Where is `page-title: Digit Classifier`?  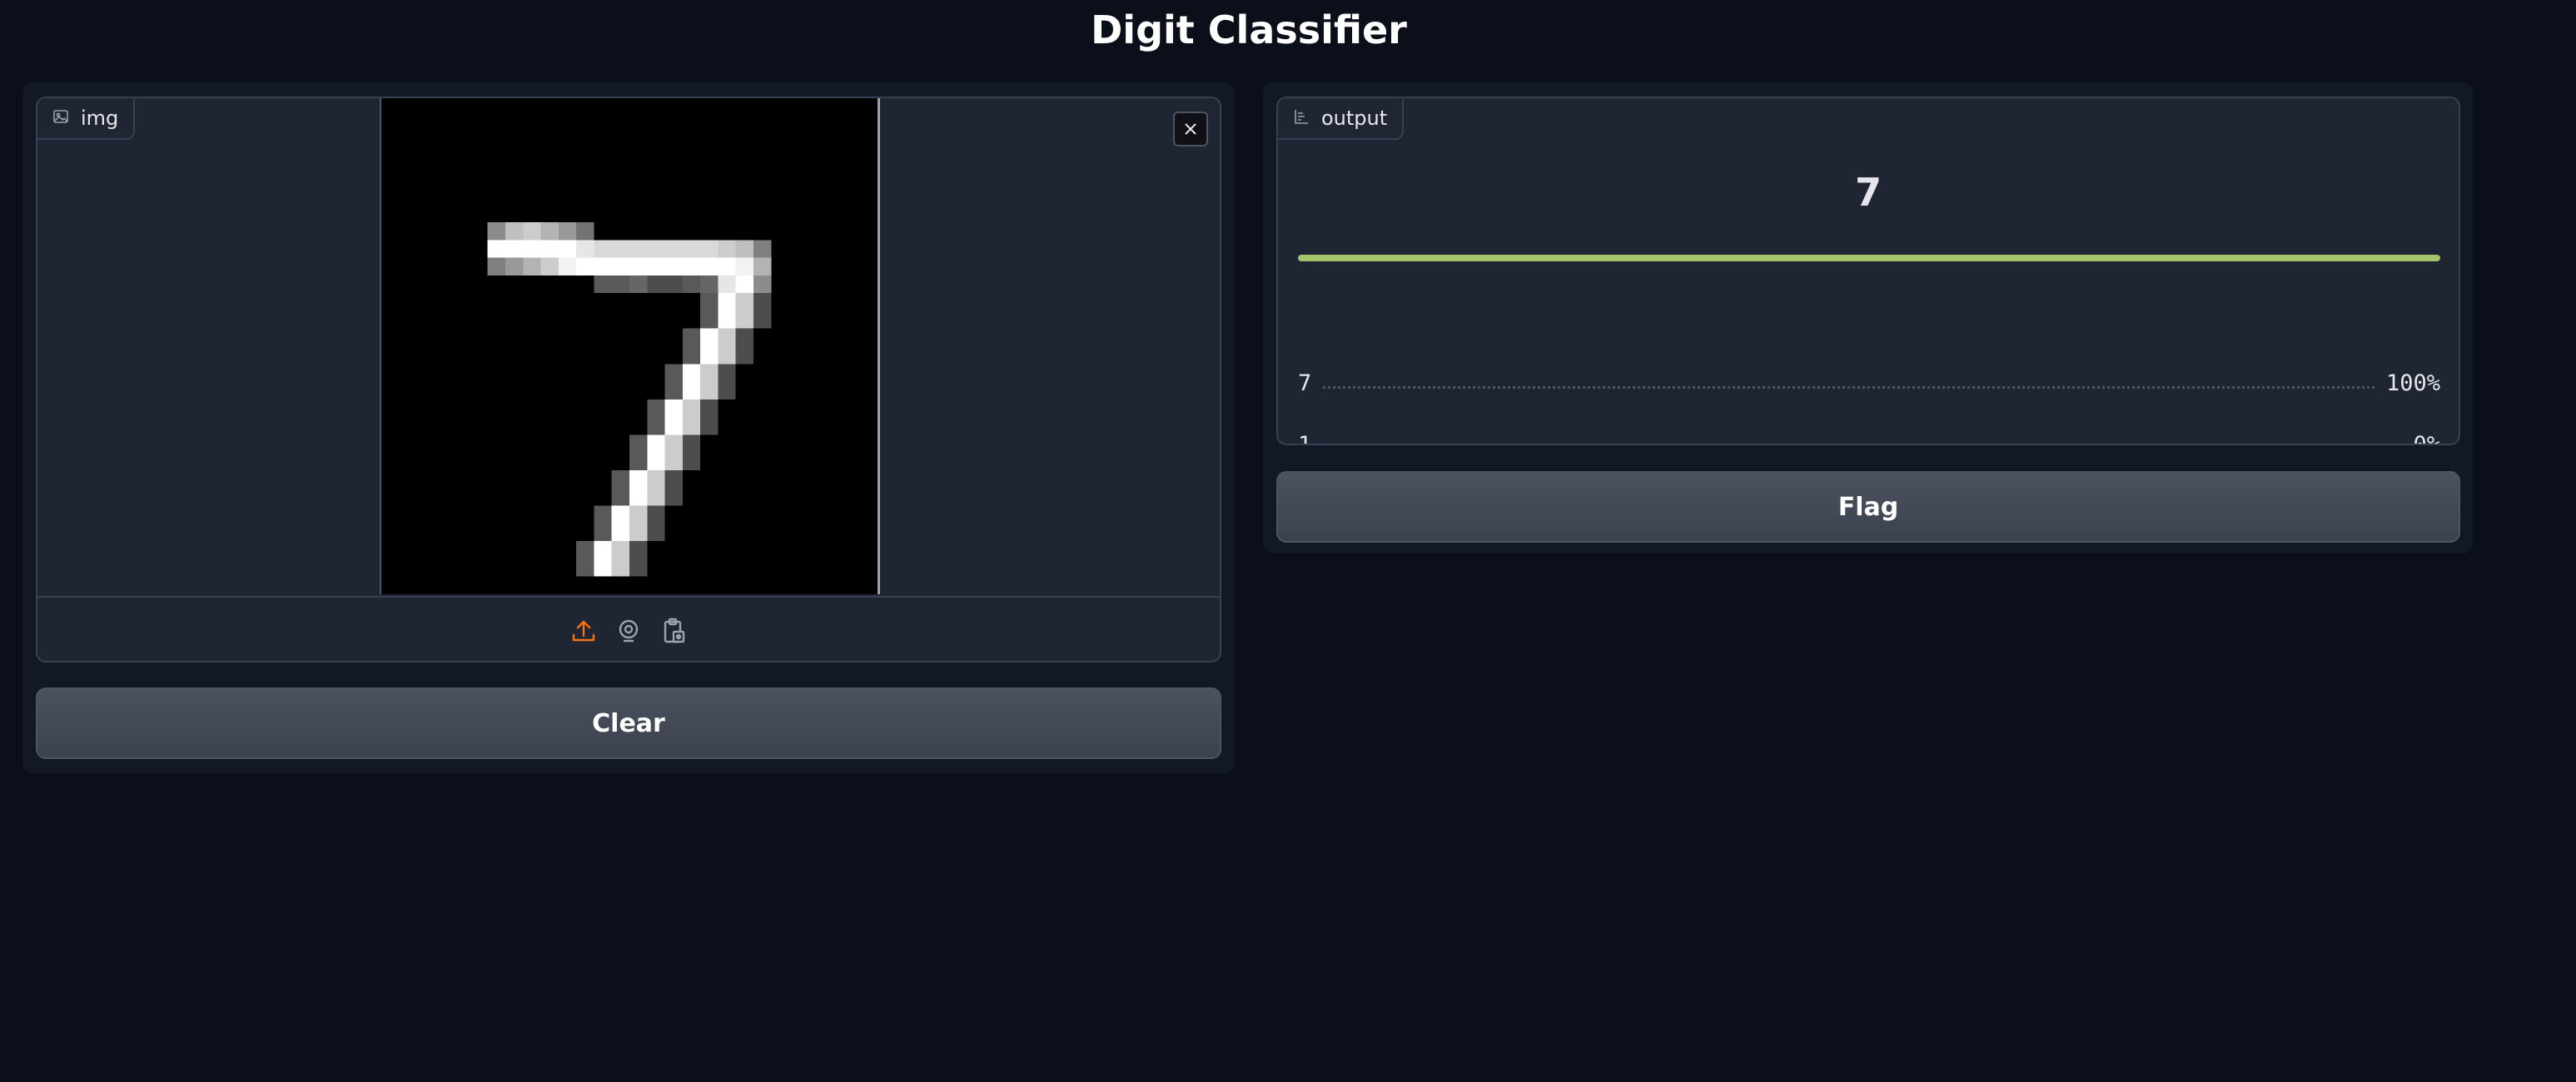
page-title: Digit Classifier is located at coordinates (1249, 29).